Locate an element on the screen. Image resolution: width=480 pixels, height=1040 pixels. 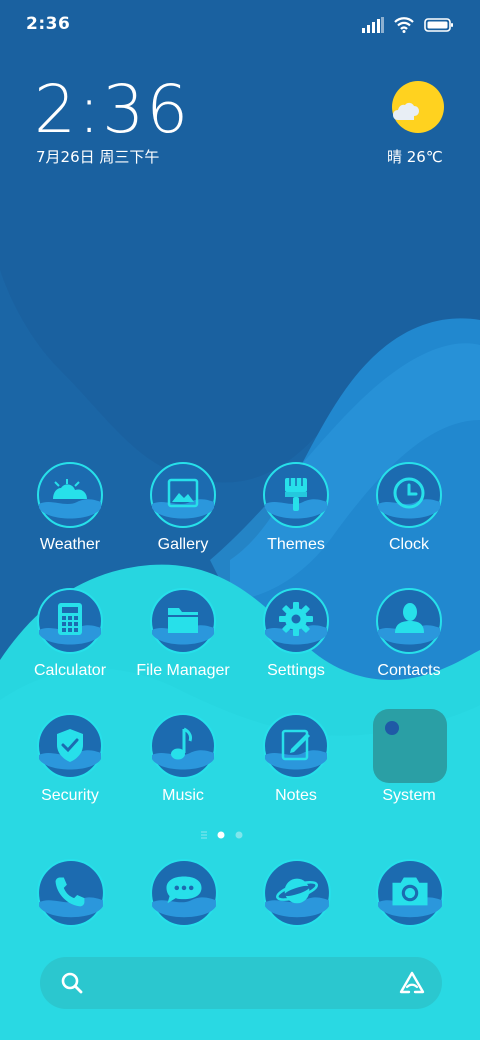
shield-icon is located at coordinates (70, 746).